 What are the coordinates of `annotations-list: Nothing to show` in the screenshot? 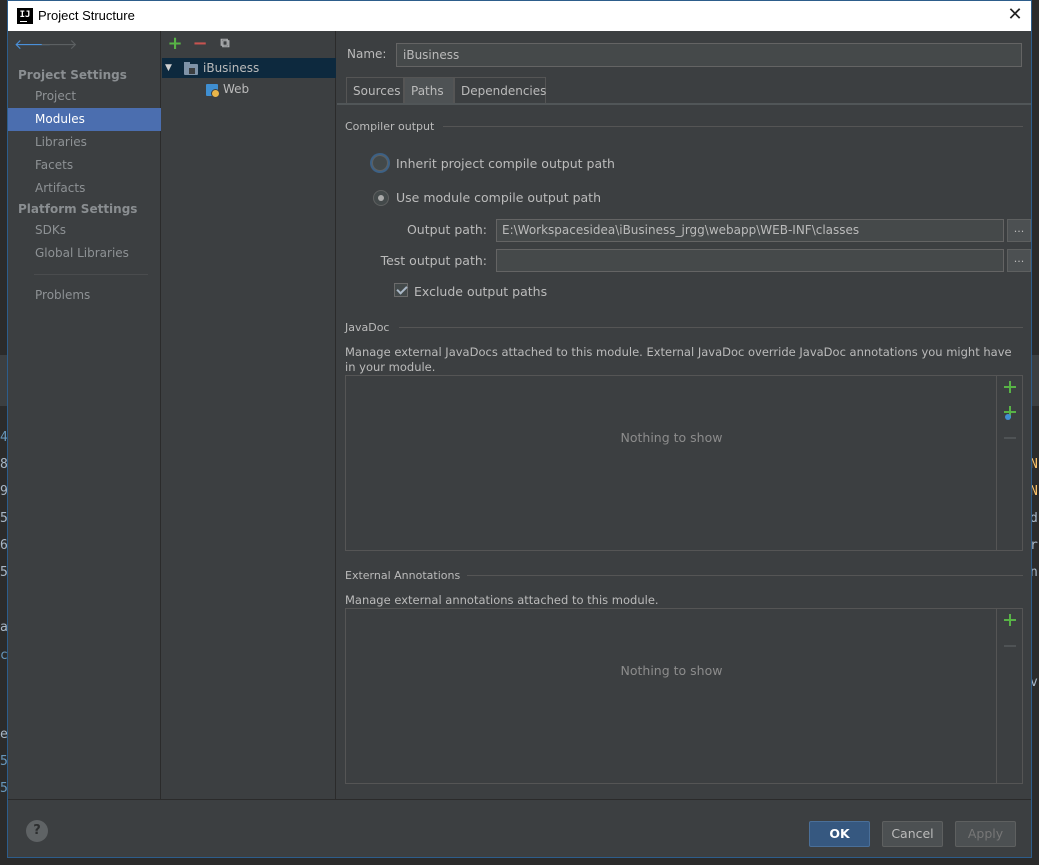 It's located at (684, 696).